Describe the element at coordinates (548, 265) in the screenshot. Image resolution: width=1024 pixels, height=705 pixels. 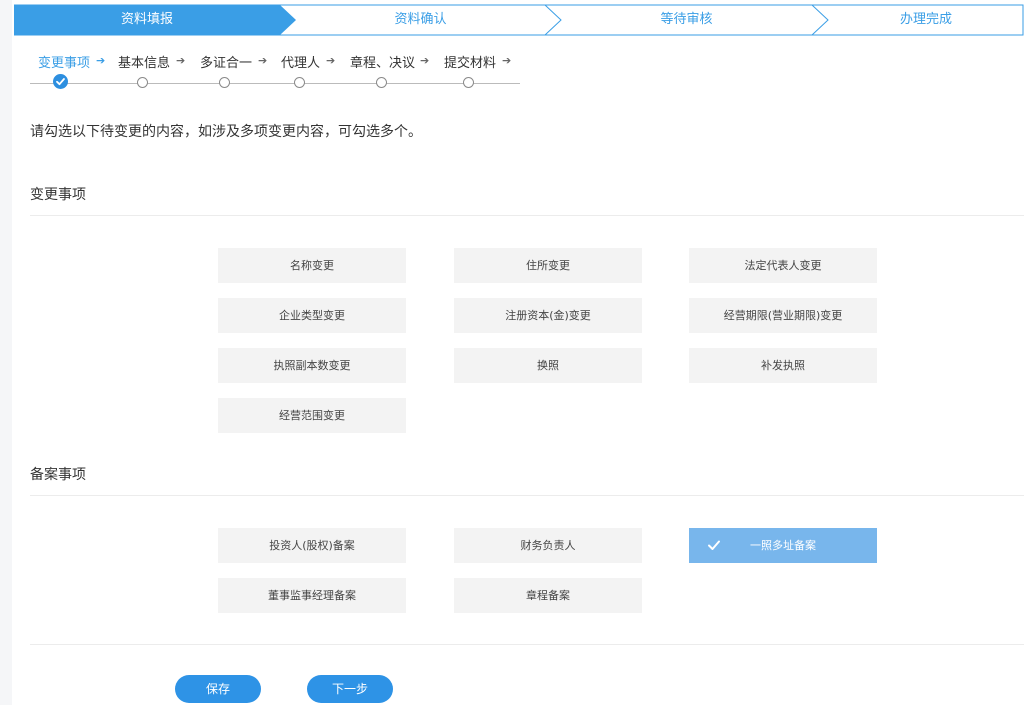
I see `option-address-change: 住所变更` at that location.